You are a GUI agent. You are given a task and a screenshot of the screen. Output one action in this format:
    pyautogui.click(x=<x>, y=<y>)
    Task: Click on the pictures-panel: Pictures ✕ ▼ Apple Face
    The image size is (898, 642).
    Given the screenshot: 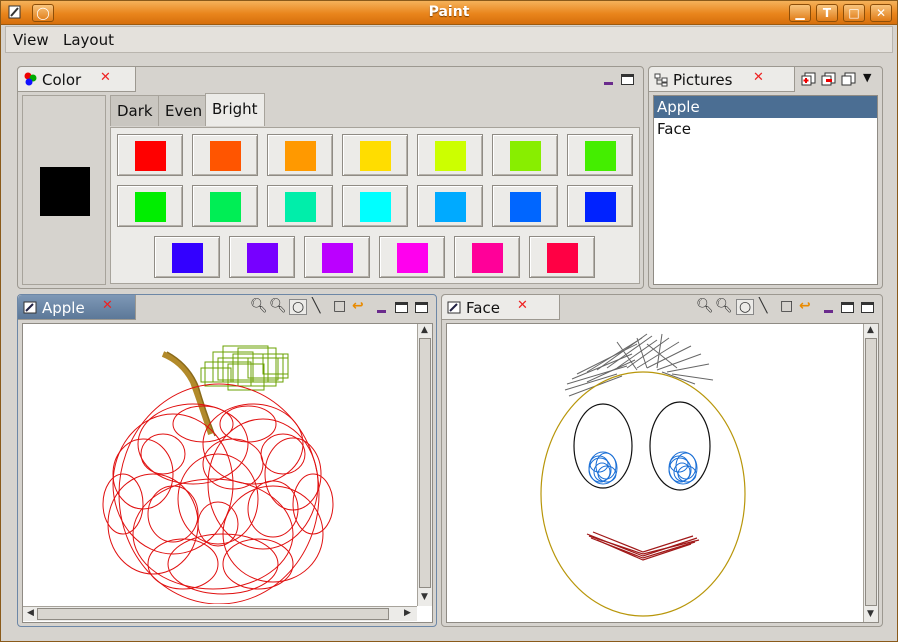 What is the action you would take?
    pyautogui.click(x=765, y=177)
    